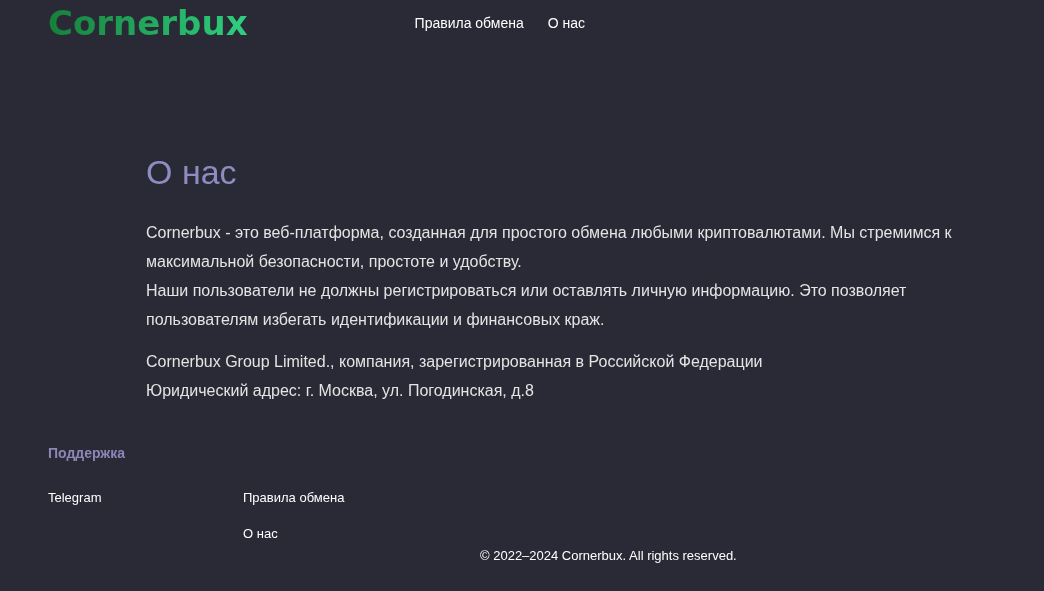  Describe the element at coordinates (145, 498) in the screenshot. I see `footer-link: Telegram` at that location.